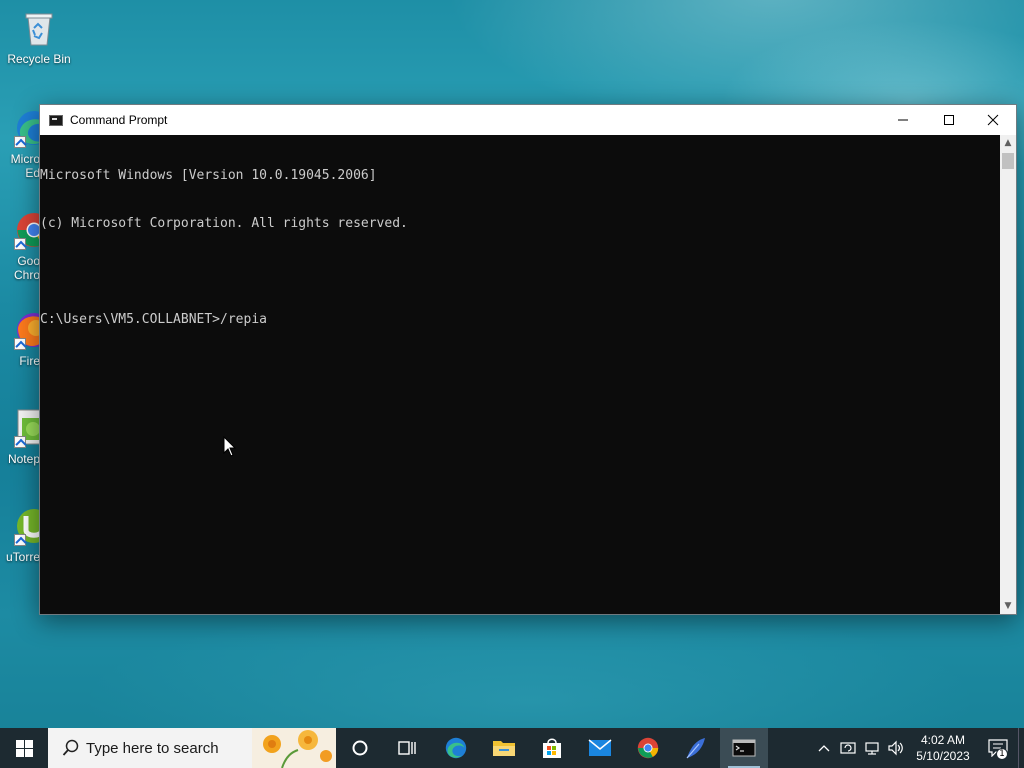 The image size is (1024, 768). I want to click on search-icon, so click(70, 747).